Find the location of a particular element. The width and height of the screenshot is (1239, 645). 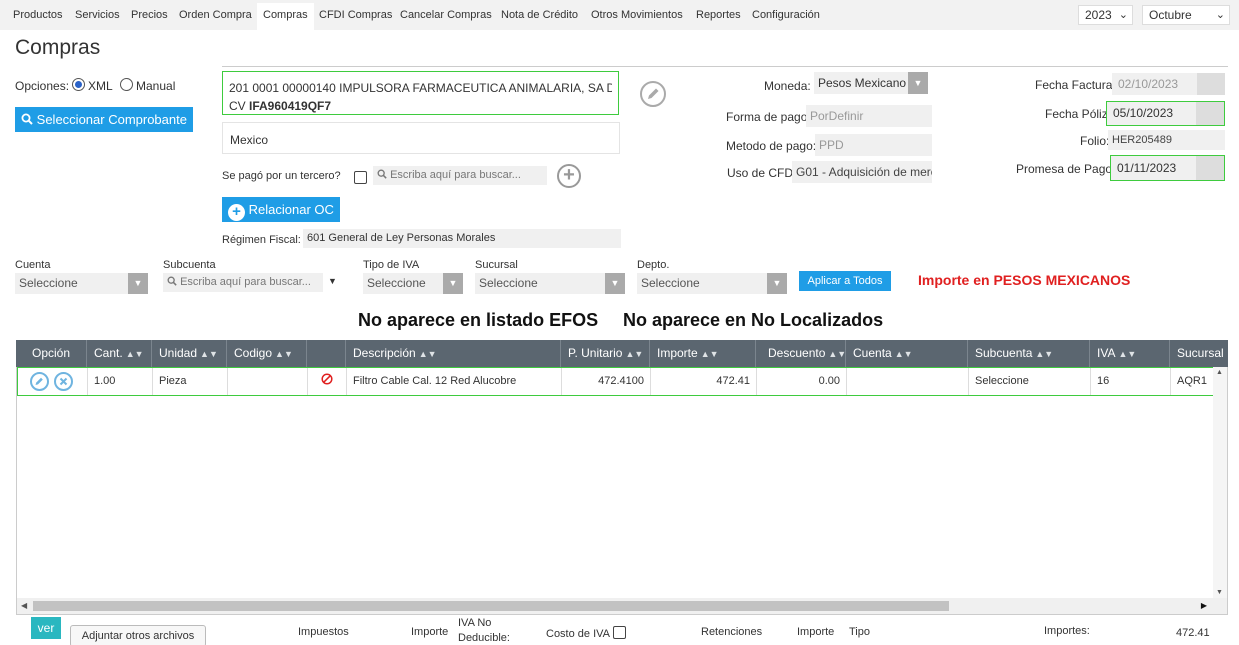

forma-pago-select: PorDefinir is located at coordinates (869, 116).